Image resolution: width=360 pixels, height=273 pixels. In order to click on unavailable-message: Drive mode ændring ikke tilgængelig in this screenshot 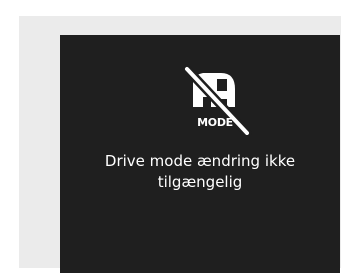, I will do `click(200, 171)`.